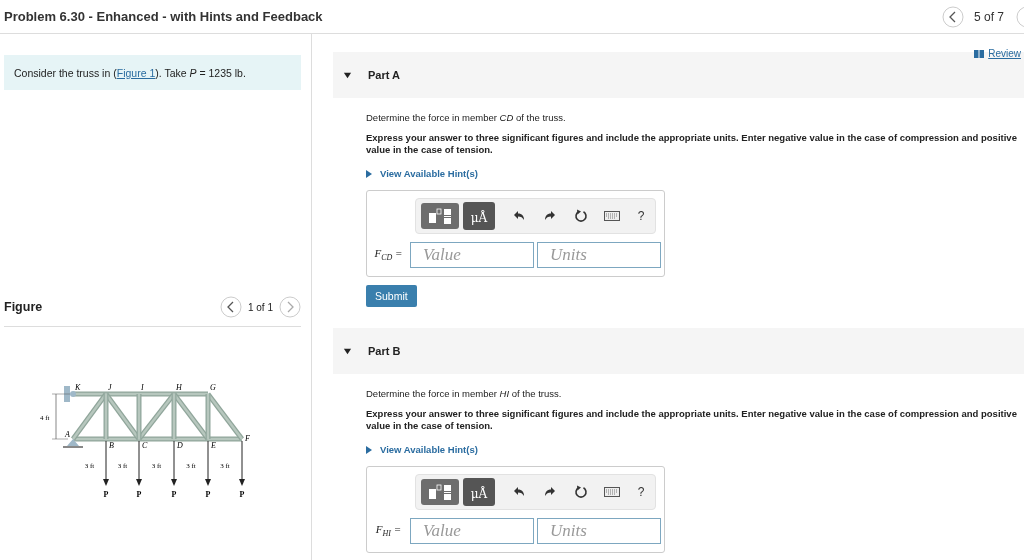  Describe the element at coordinates (67, 434) in the screenshot. I see `node-label: A` at that location.